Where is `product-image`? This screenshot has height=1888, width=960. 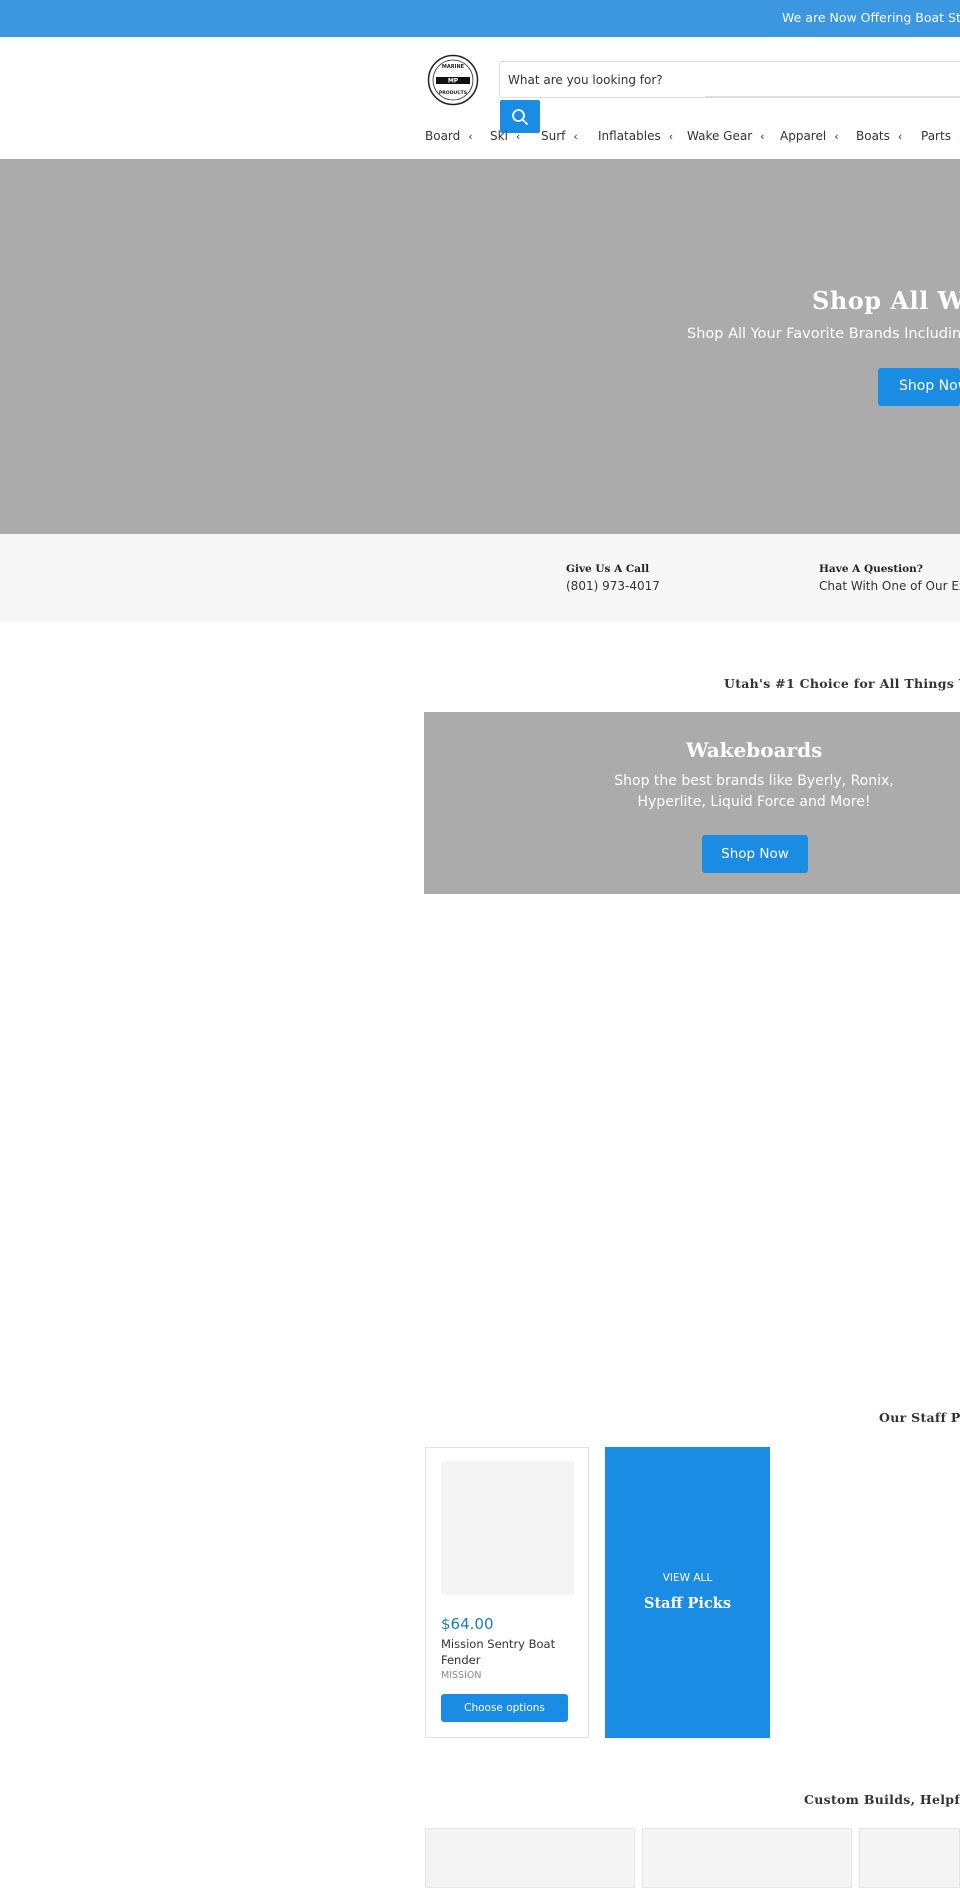
product-image is located at coordinates (507, 1528).